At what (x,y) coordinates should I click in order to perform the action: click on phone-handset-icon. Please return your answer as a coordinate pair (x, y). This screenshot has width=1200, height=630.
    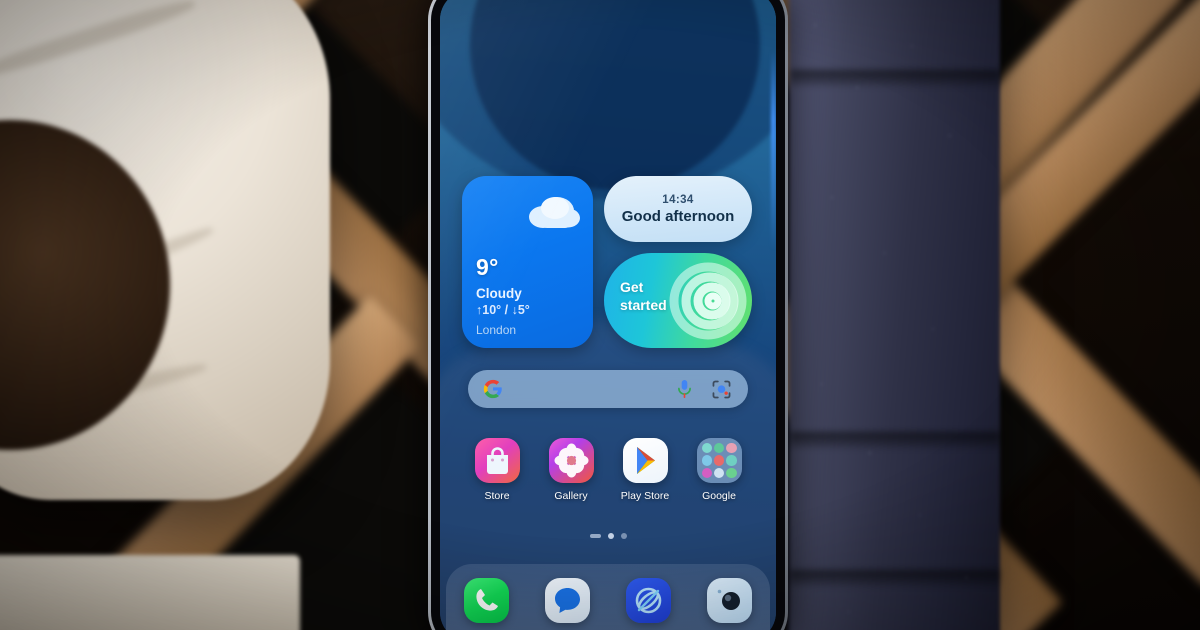
    Looking at the image, I should click on (486, 600).